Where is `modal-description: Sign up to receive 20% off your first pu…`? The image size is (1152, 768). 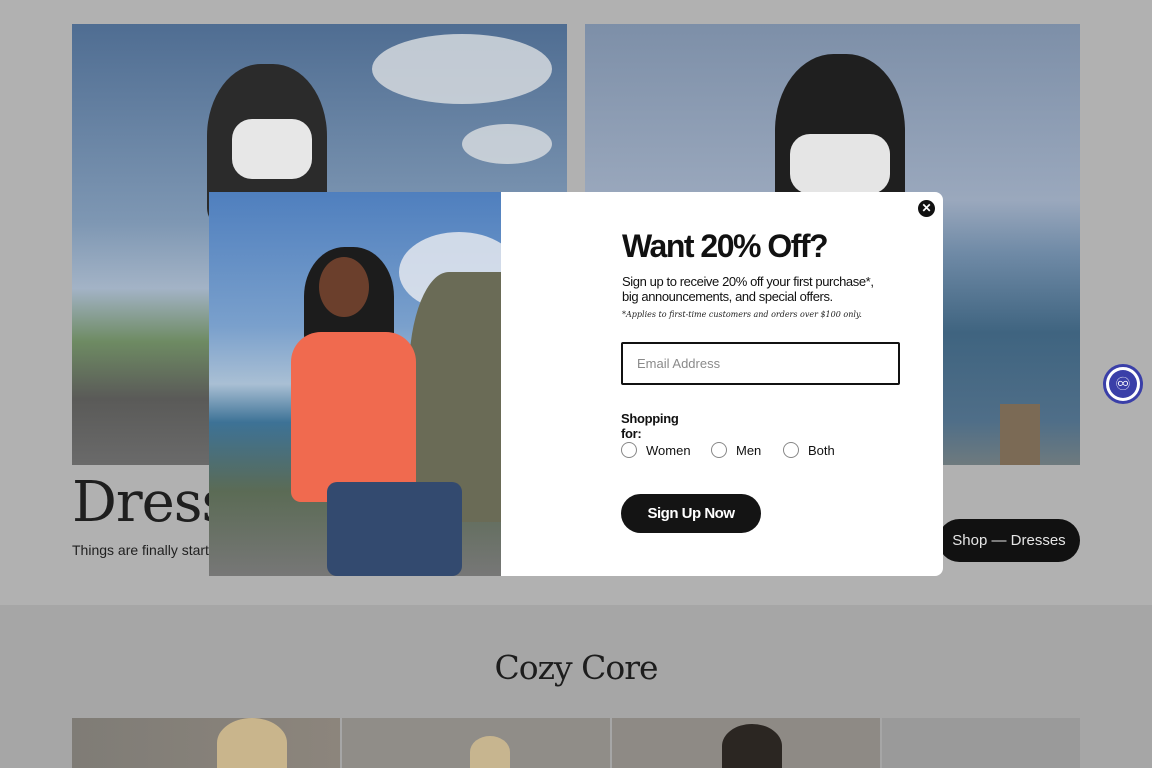 modal-description: Sign up to receive 20% off your first pu… is located at coordinates (748, 289).